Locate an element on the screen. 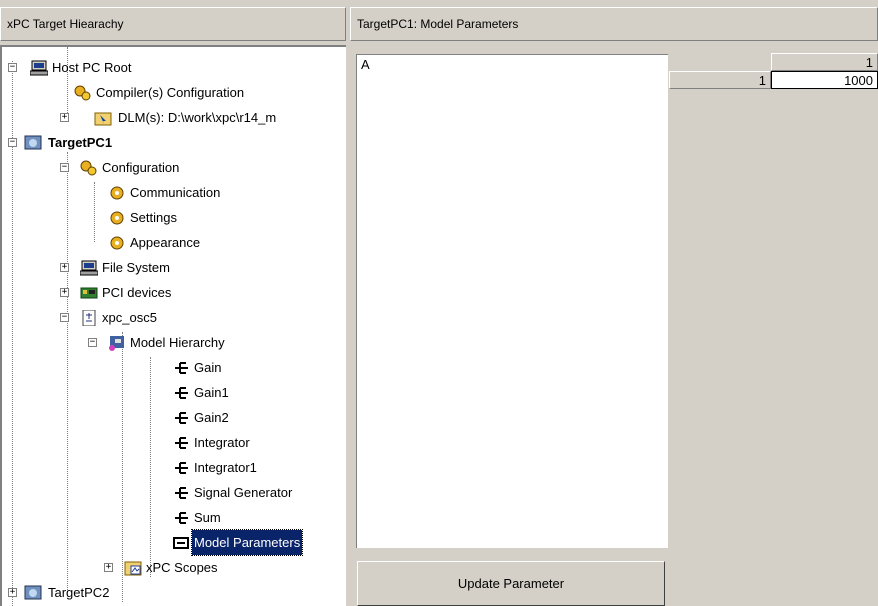 This screenshot has height=606, width=878. grid-column-header: 1 is located at coordinates (824, 62).